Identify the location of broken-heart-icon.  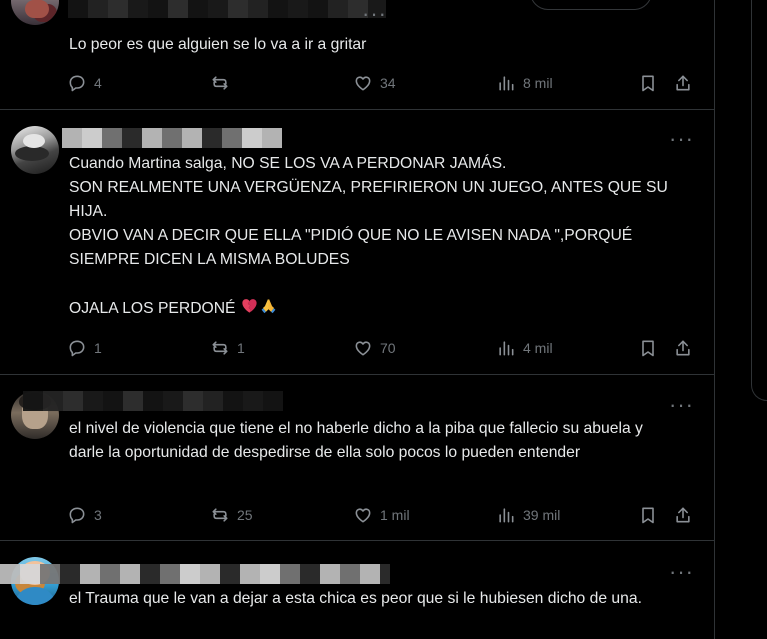
(249, 306).